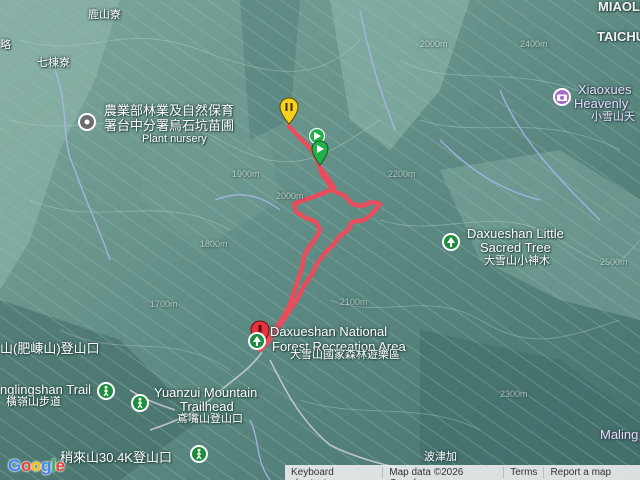  I want to click on elevation-label: 2200m, so click(402, 174).